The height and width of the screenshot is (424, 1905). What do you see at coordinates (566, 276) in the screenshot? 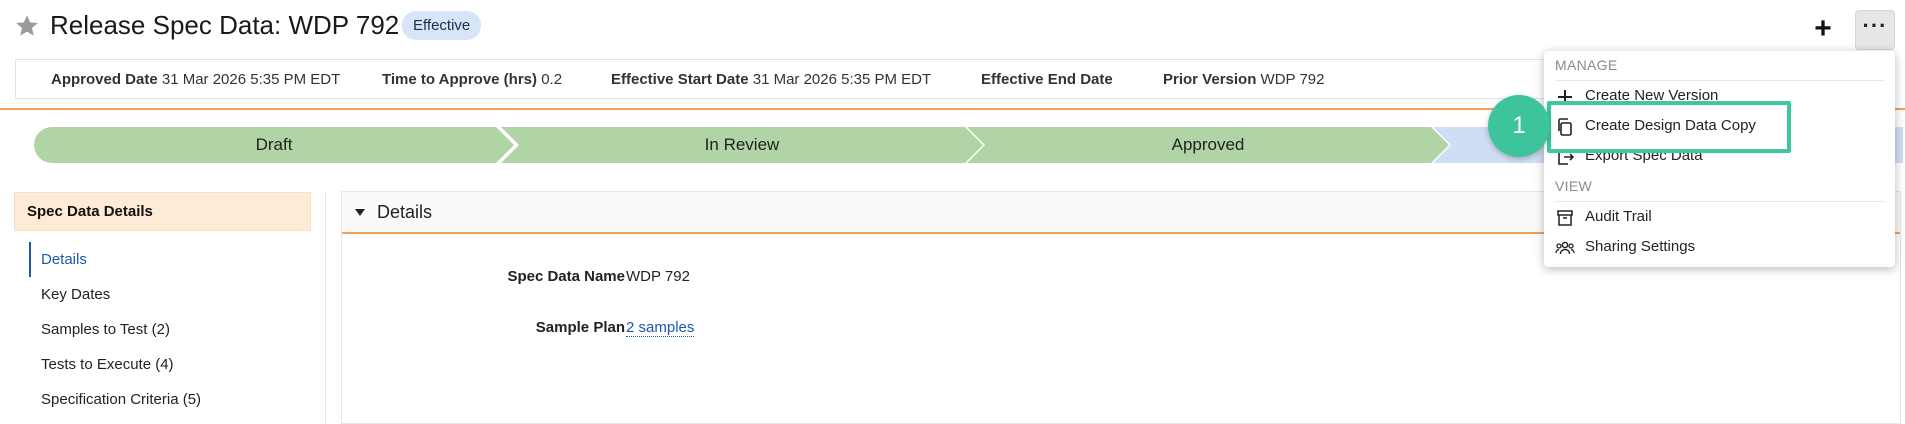
I see `field-label-spec-data-name: Spec Data Name` at bounding box center [566, 276].